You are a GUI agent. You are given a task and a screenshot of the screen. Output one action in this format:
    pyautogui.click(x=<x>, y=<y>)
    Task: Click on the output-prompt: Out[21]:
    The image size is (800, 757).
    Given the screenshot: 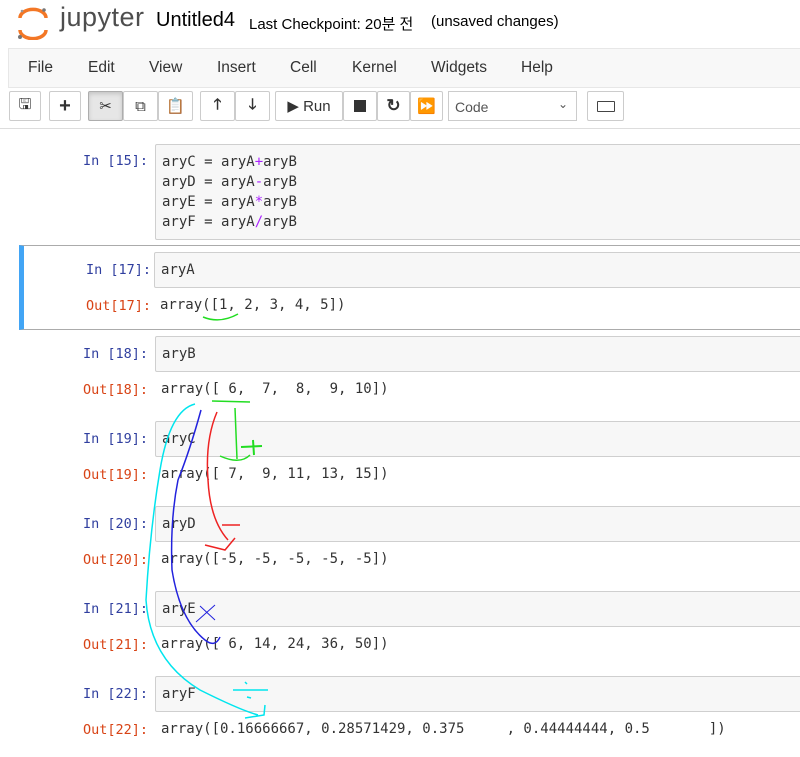 What is the action you would take?
    pyautogui.click(x=115, y=645)
    